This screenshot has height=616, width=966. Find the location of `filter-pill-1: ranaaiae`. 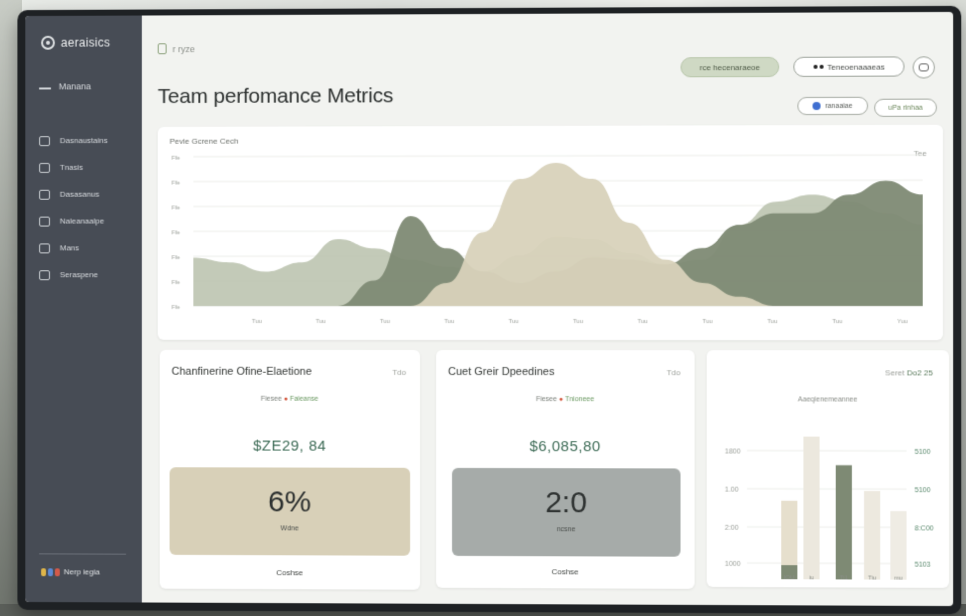

filter-pill-1: ranaaiae is located at coordinates (832, 106).